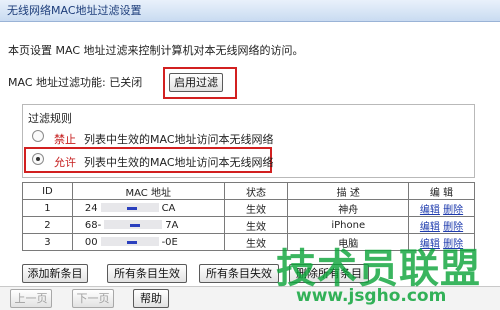 The width and height of the screenshot is (500, 310). Describe the element at coordinates (38, 159) in the screenshot. I see `rule-allow-radio` at that location.